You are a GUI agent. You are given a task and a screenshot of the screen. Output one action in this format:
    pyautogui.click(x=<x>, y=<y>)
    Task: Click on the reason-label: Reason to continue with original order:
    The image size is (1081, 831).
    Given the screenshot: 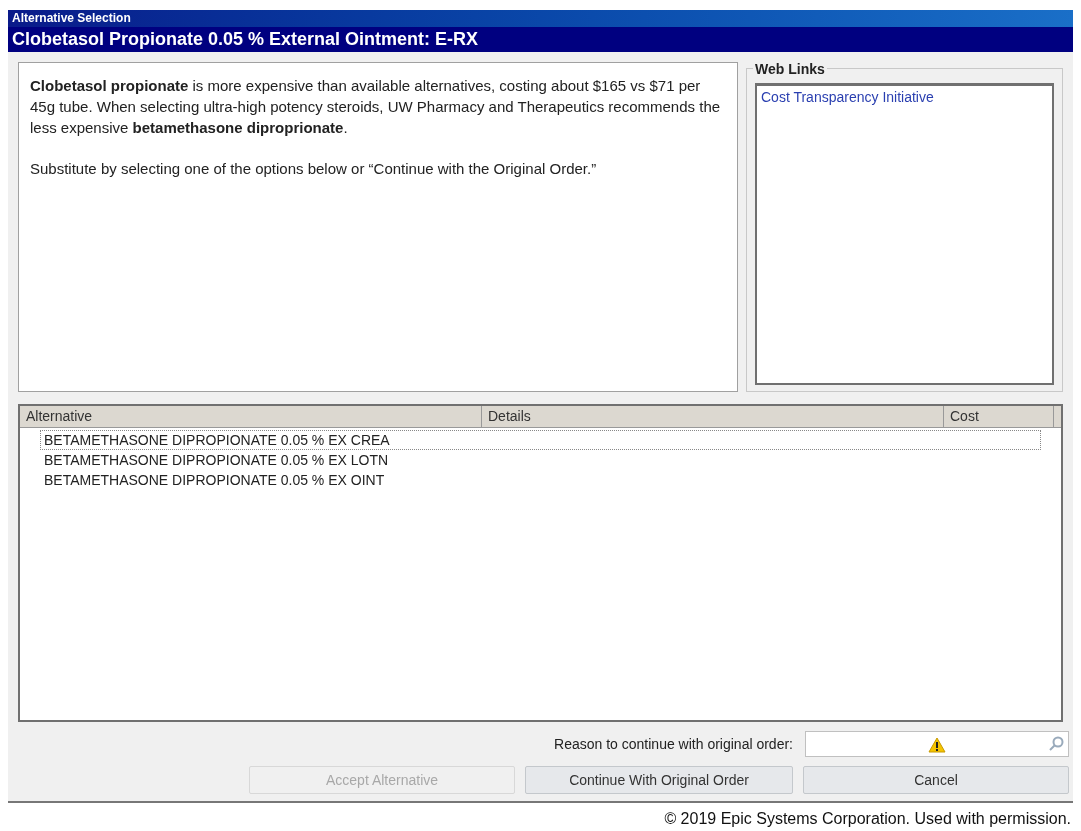 What is the action you would take?
    pyautogui.click(x=673, y=744)
    